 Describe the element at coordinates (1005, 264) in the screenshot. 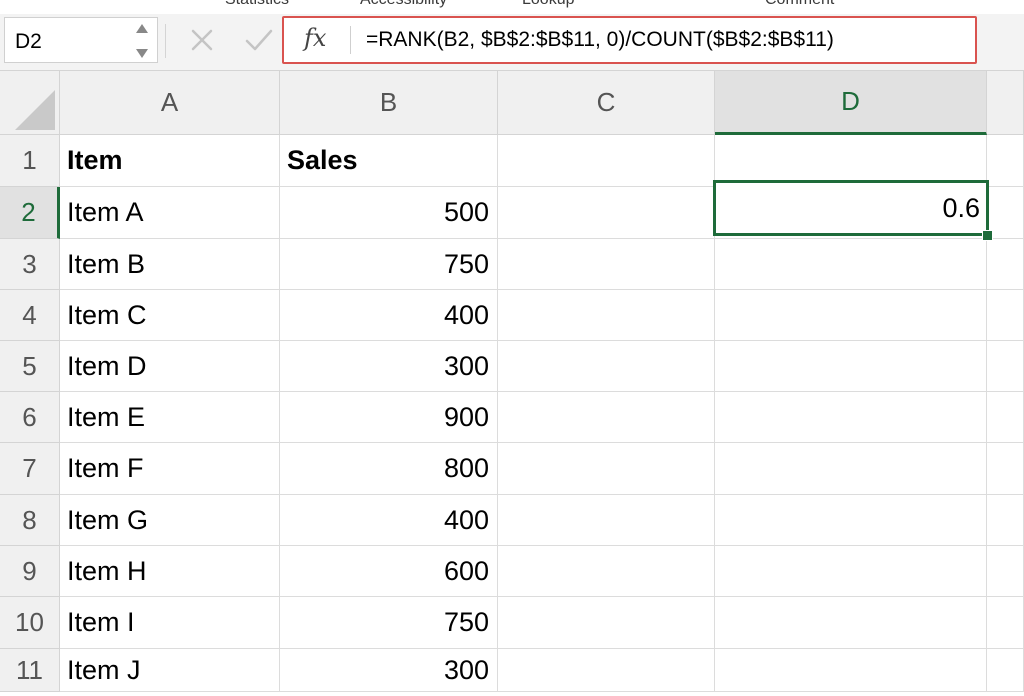

I see `cell-e3` at that location.